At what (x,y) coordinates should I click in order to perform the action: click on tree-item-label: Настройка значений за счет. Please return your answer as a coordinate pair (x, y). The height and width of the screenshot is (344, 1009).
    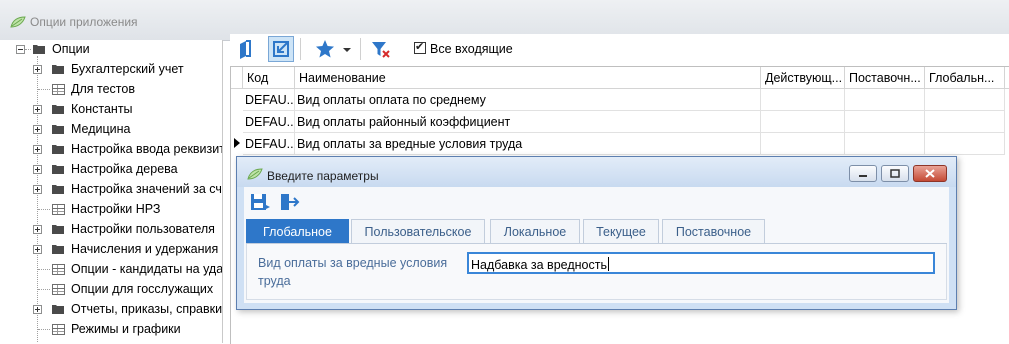
    Looking at the image, I should click on (147, 189).